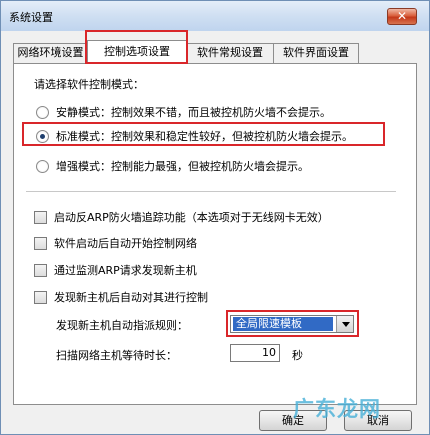 The width and height of the screenshot is (430, 435). What do you see at coordinates (131, 297) in the screenshot?
I see `option-label: 发现新主机后自动对其进行控制` at bounding box center [131, 297].